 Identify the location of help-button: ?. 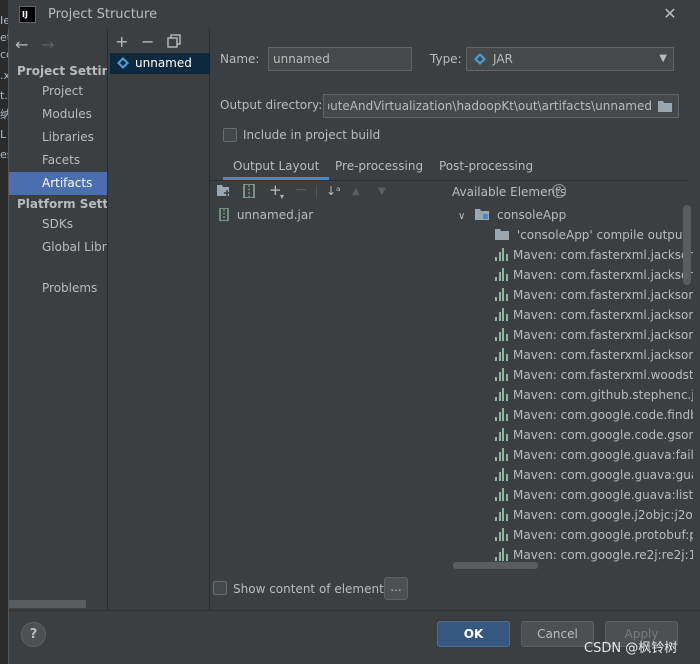
(33, 634).